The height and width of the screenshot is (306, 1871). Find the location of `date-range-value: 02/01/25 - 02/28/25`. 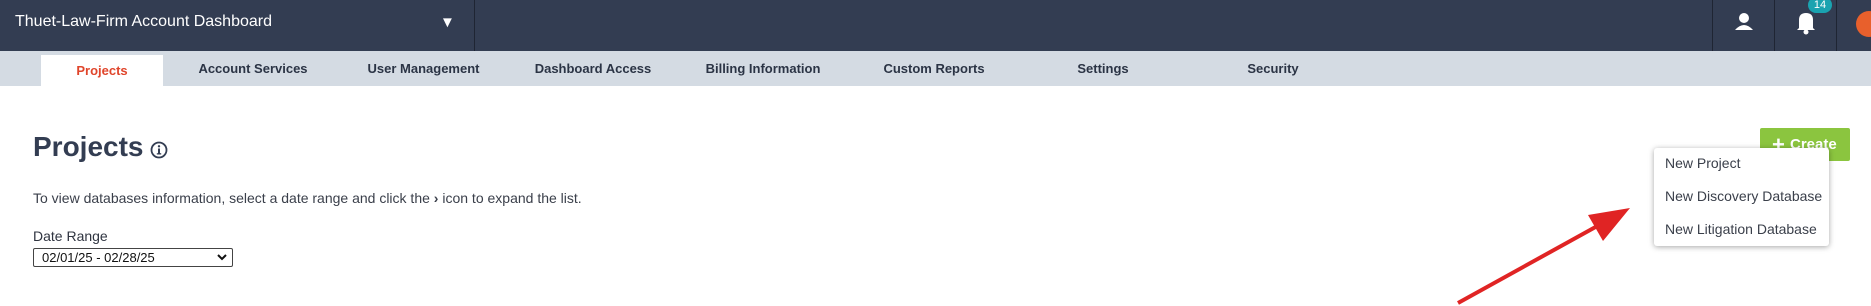

date-range-value: 02/01/25 - 02/28/25 is located at coordinates (98, 257).